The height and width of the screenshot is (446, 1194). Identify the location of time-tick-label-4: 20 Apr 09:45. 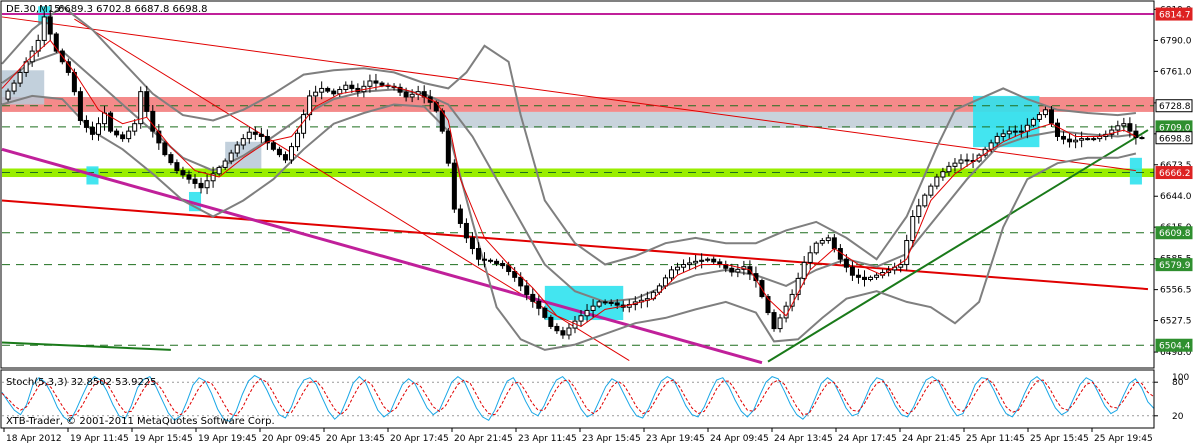
(291, 439).